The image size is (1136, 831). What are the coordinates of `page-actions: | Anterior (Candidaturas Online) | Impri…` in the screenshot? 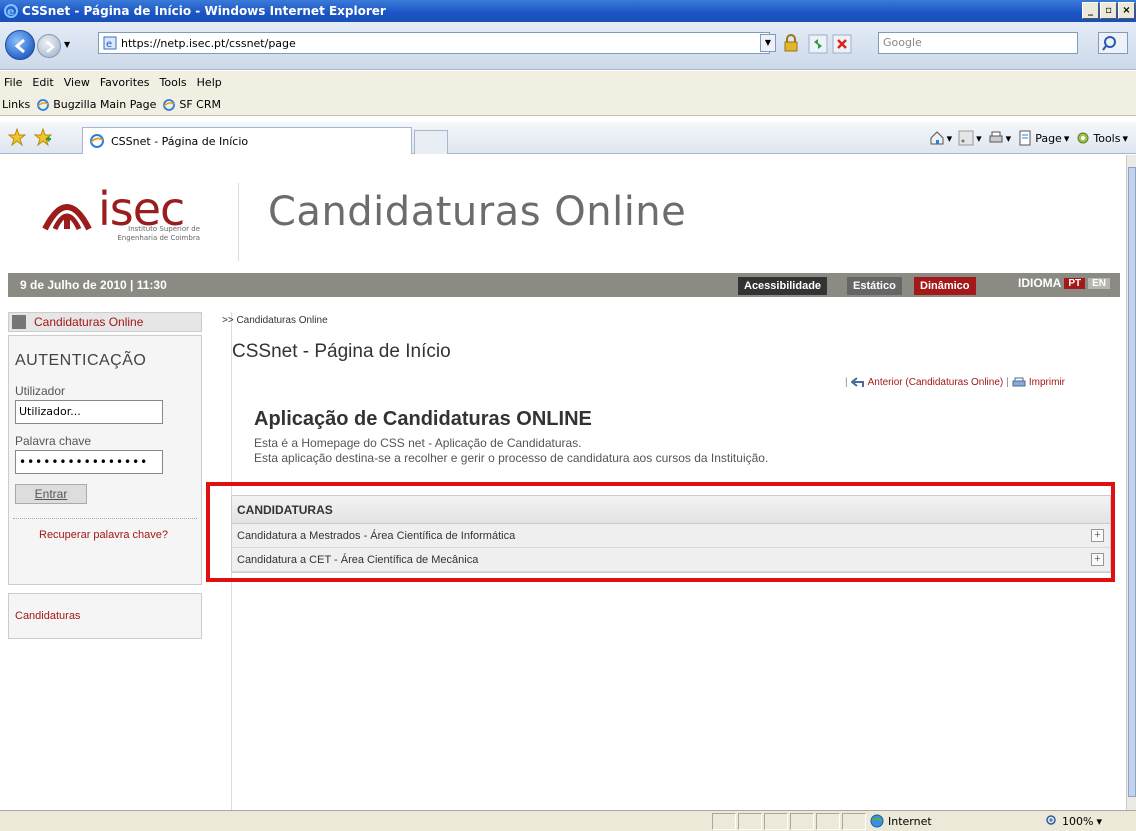 It's located at (955, 382).